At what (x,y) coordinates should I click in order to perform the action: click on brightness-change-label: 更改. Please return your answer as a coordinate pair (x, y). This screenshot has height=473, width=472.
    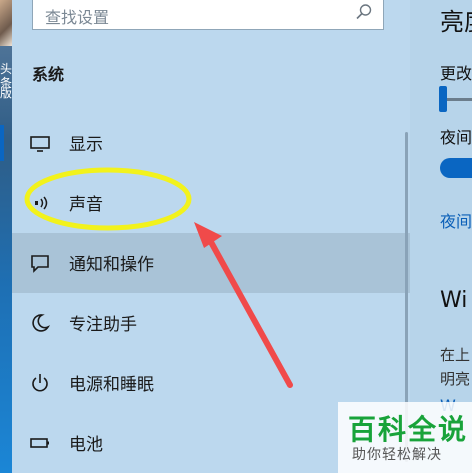
    Looking at the image, I should click on (456, 73).